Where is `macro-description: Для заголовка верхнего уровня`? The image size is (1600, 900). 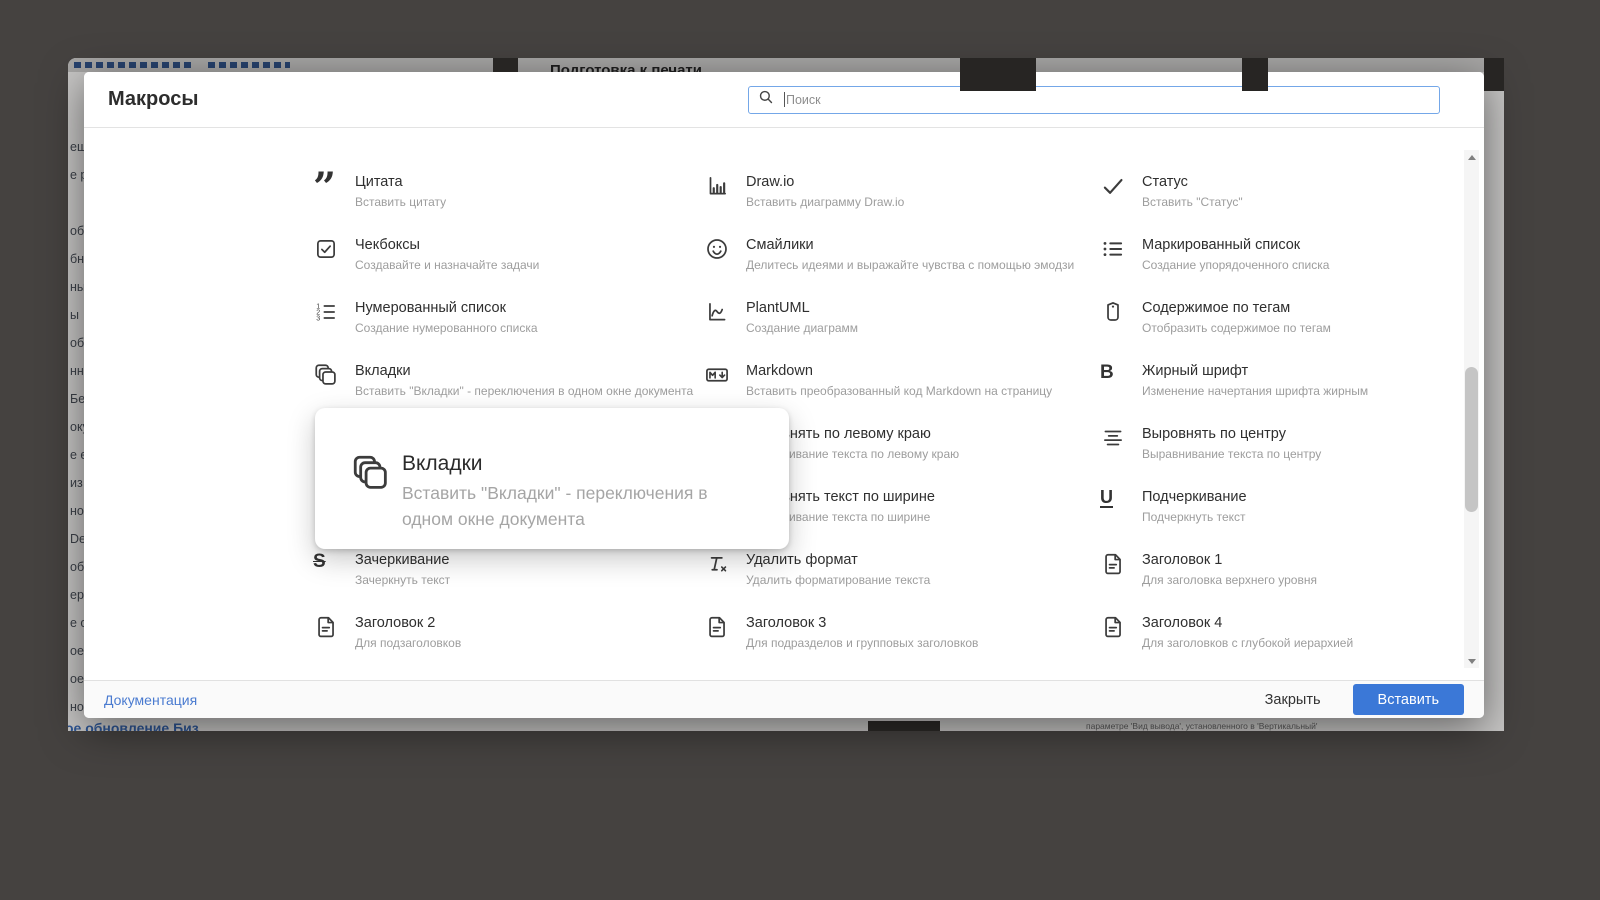
macro-description: Для заголовка верхнего уровня is located at coordinates (1229, 580).